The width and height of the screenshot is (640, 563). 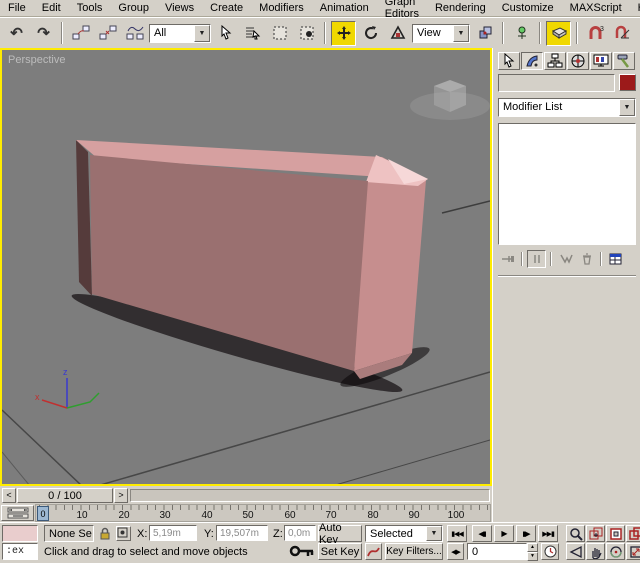 What do you see at coordinates (90, 8) in the screenshot?
I see `menu-item-tools: Tools` at bounding box center [90, 8].